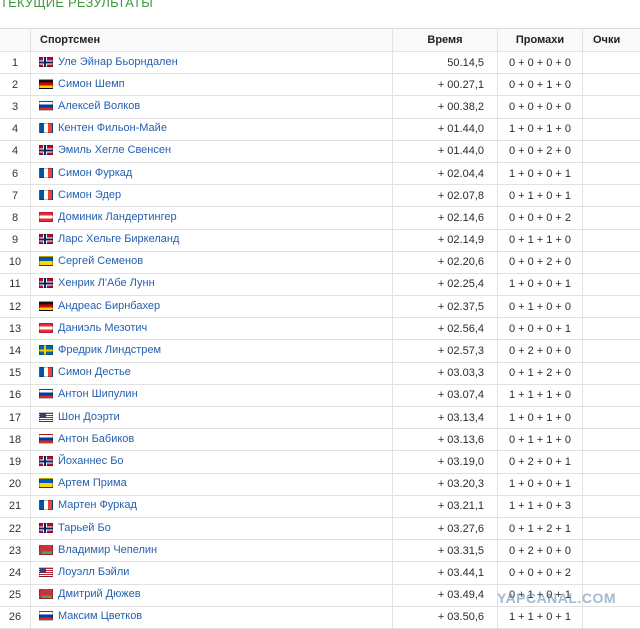 The image size is (640, 629). I want to click on athlete-name-link: Шон Доэрти, so click(89, 417).